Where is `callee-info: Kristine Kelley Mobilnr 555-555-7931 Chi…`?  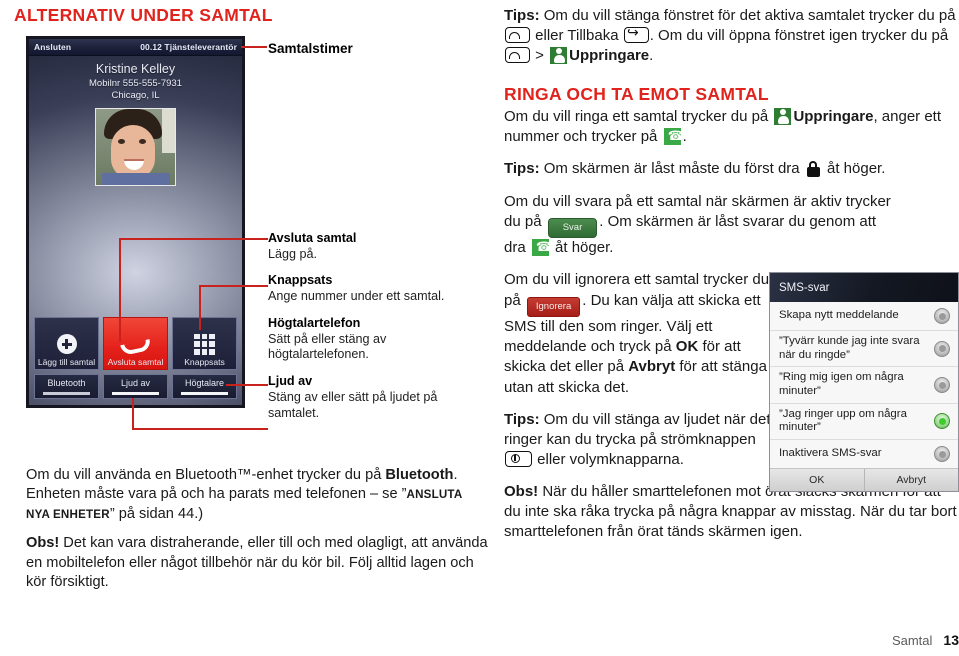 callee-info: Kristine Kelley Mobilnr 555-555-7931 Chi… is located at coordinates (135, 78).